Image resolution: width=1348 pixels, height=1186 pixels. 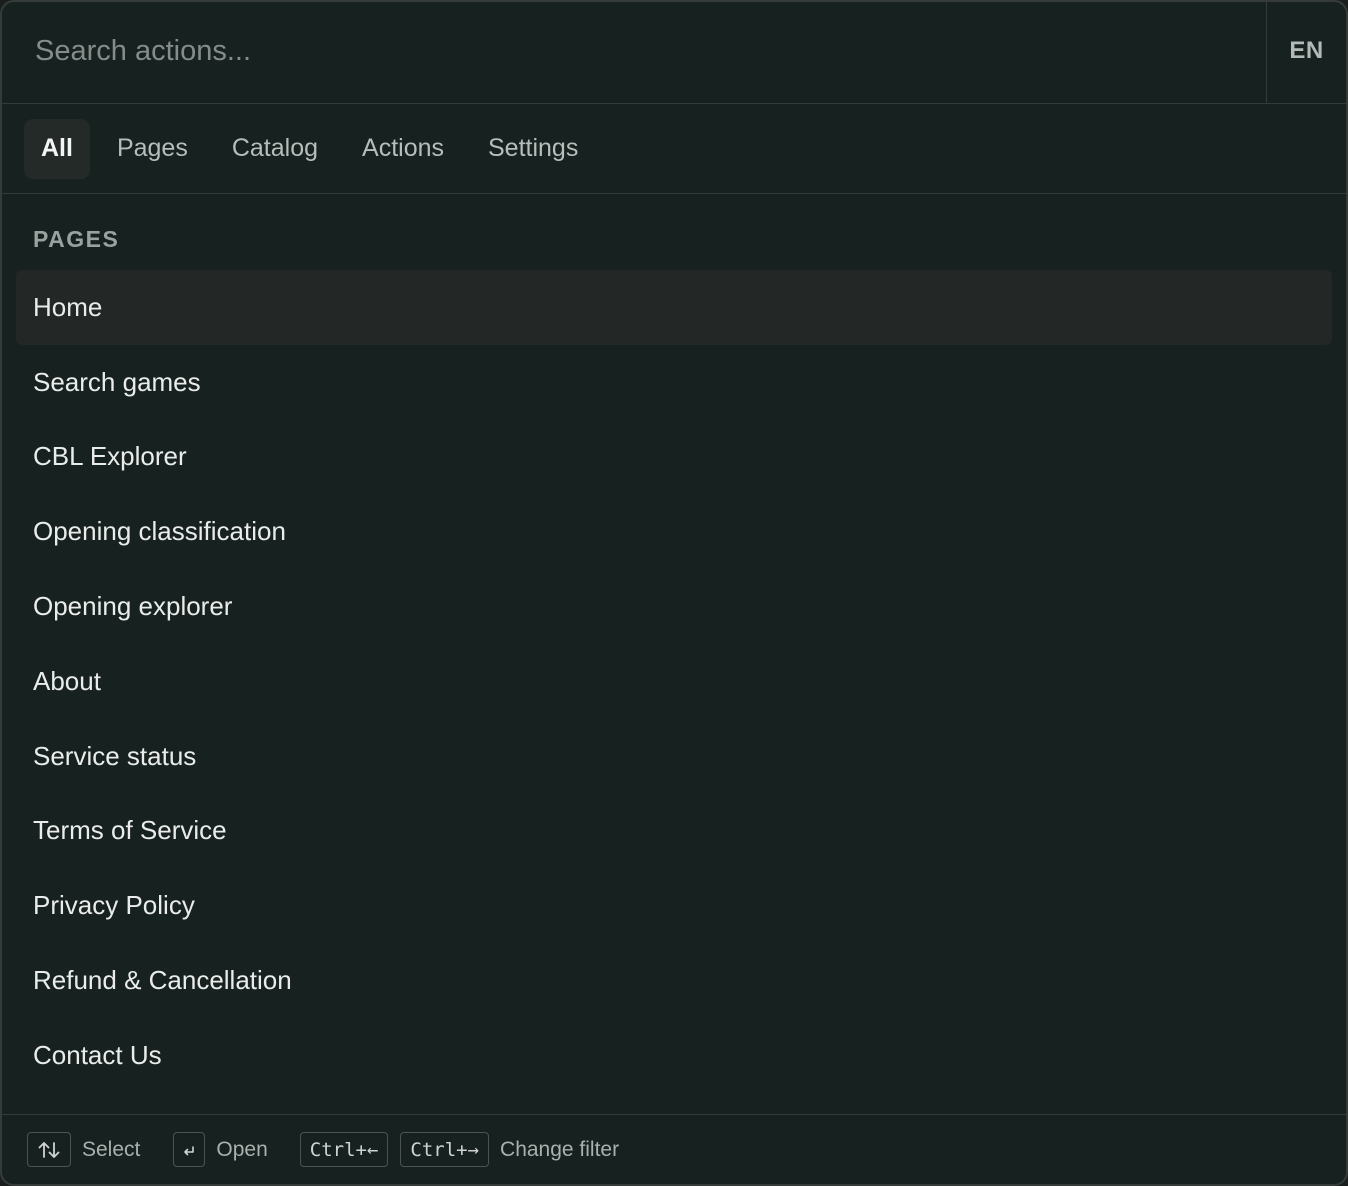 I want to click on tab-settings: Settings, so click(x=533, y=149).